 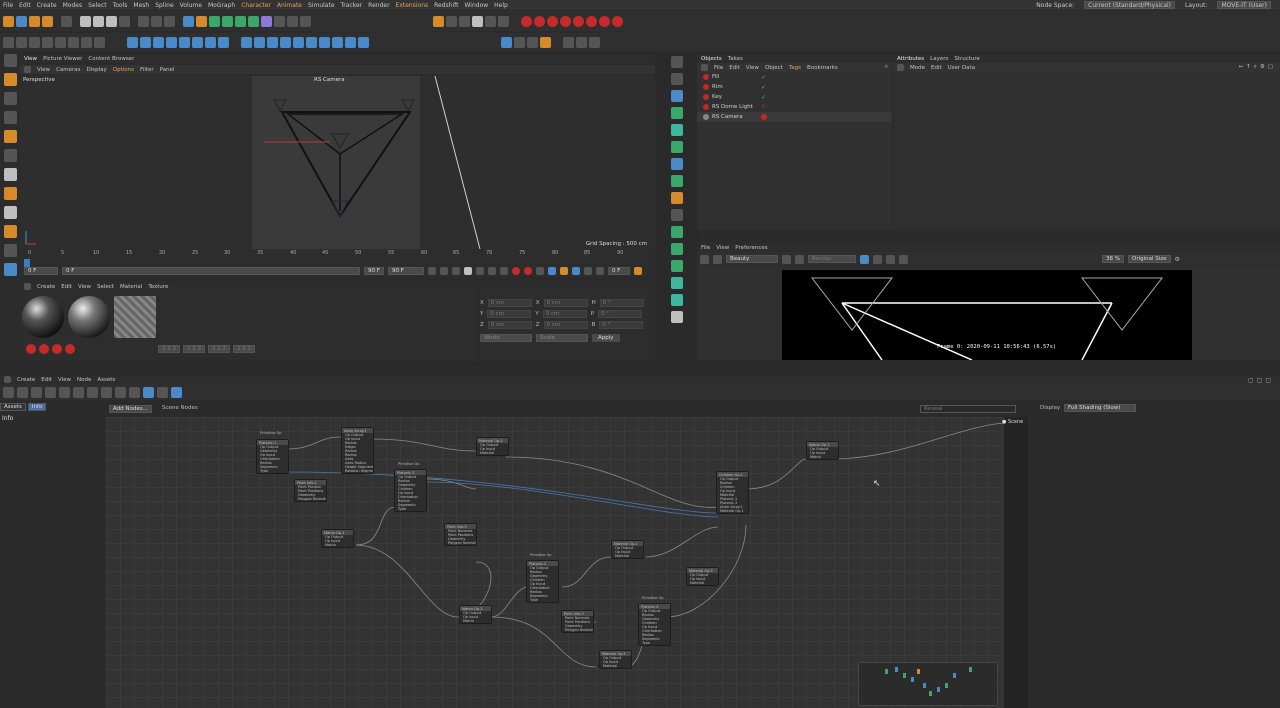 I want to click on sweep-icon, so click(x=184, y=42).